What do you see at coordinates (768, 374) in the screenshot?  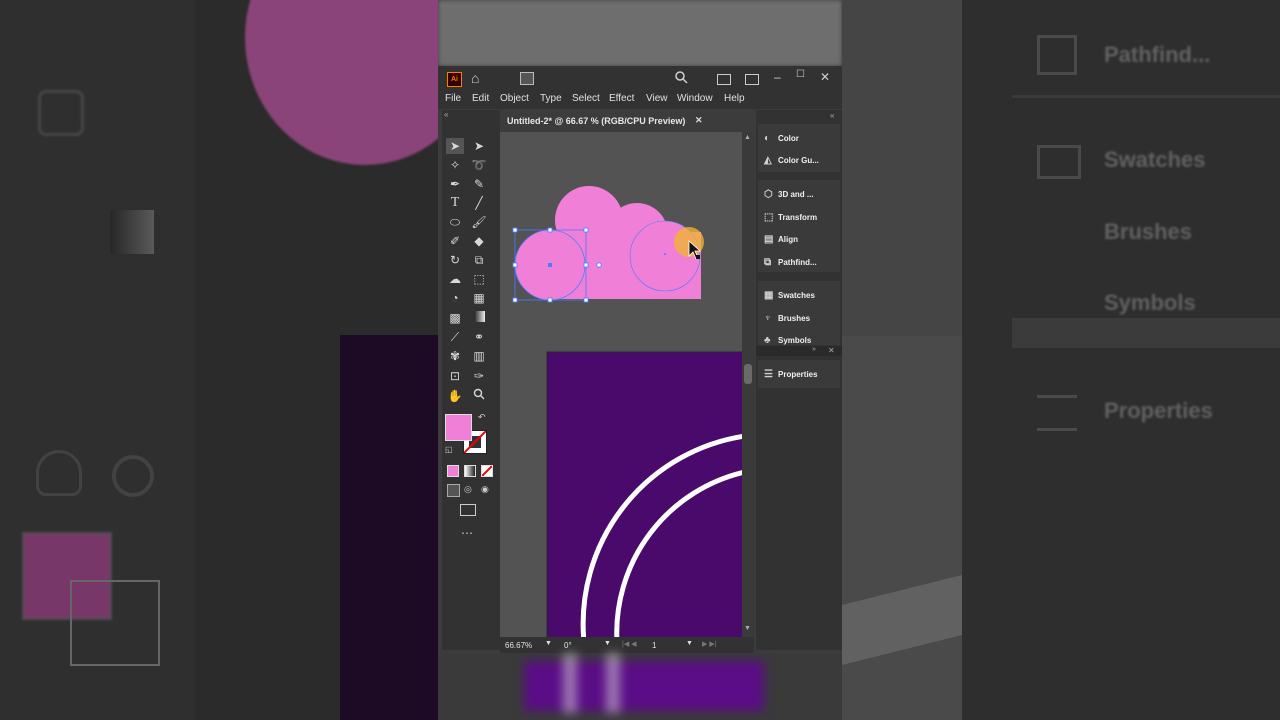 I see `properties-icon: ☰` at bounding box center [768, 374].